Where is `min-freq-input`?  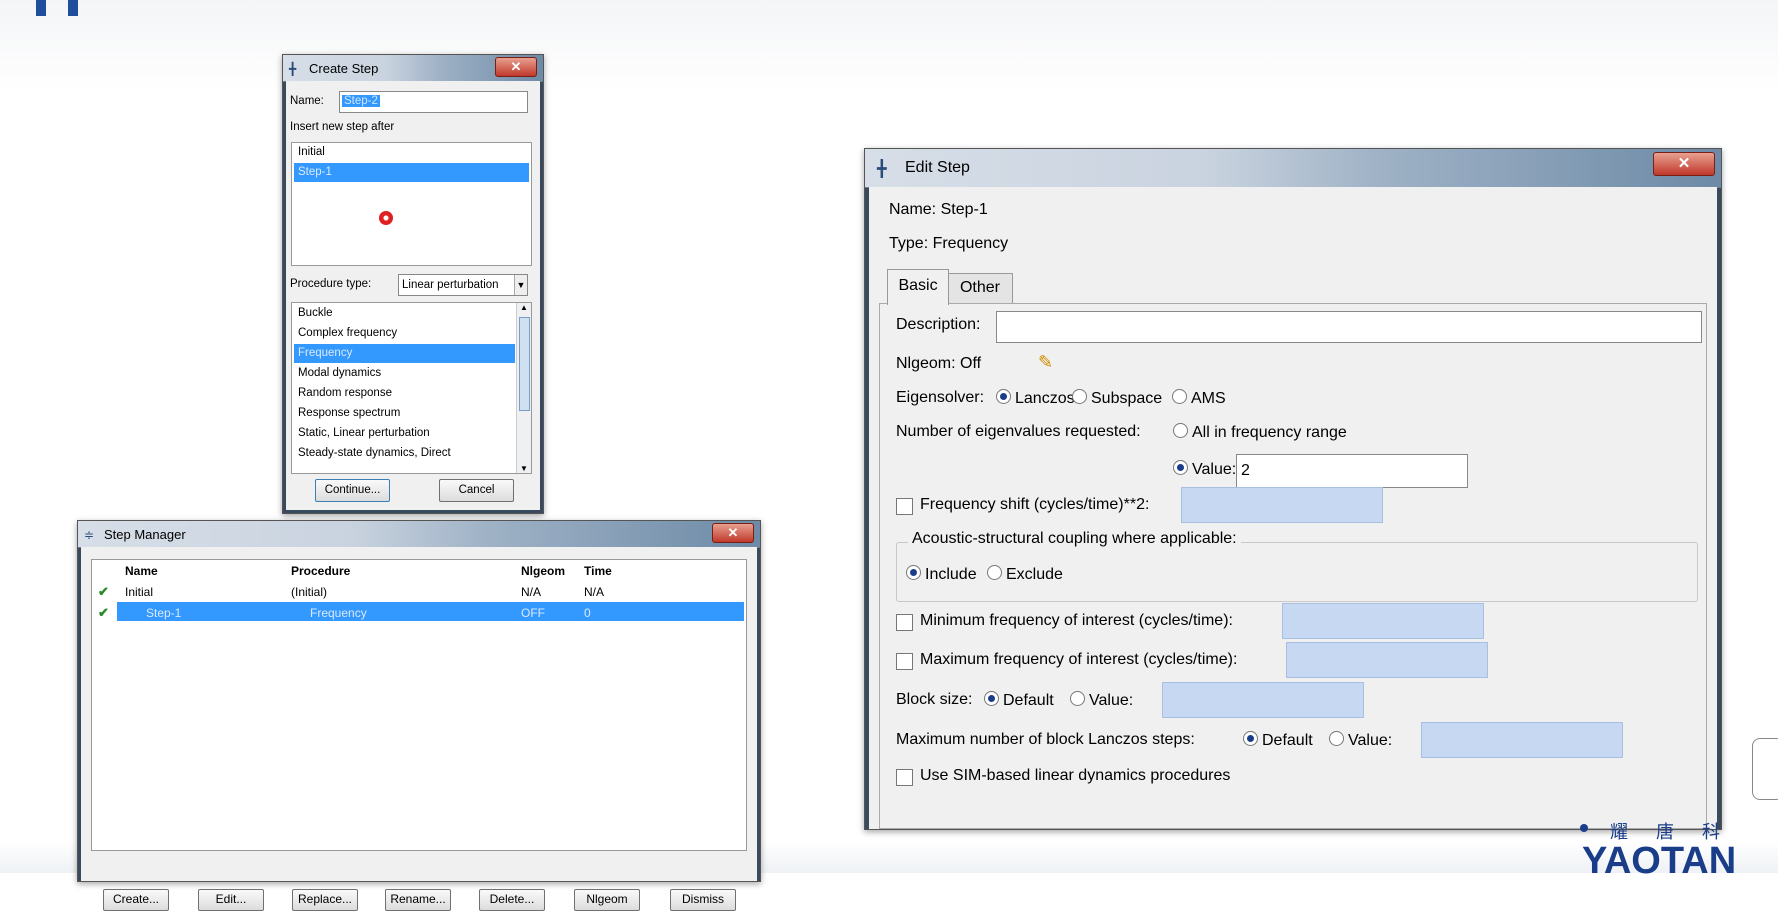
min-freq-input is located at coordinates (1383, 621).